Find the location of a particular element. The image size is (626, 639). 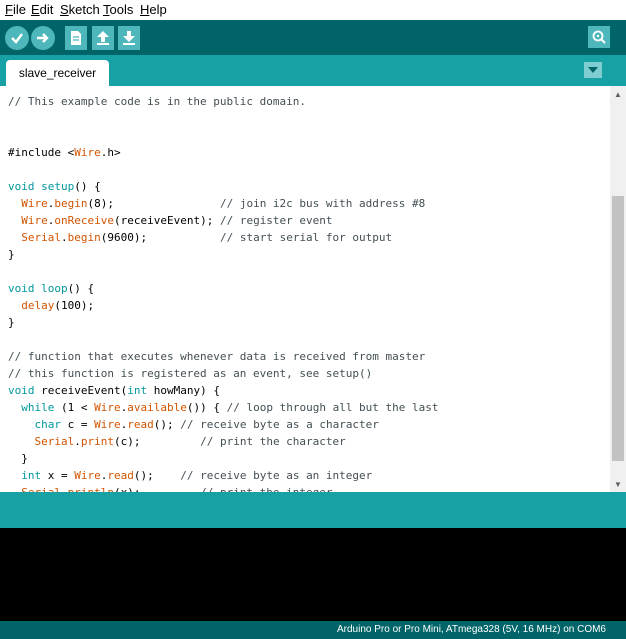

code-line: Serial.print(c); // print the character is located at coordinates (223, 441).